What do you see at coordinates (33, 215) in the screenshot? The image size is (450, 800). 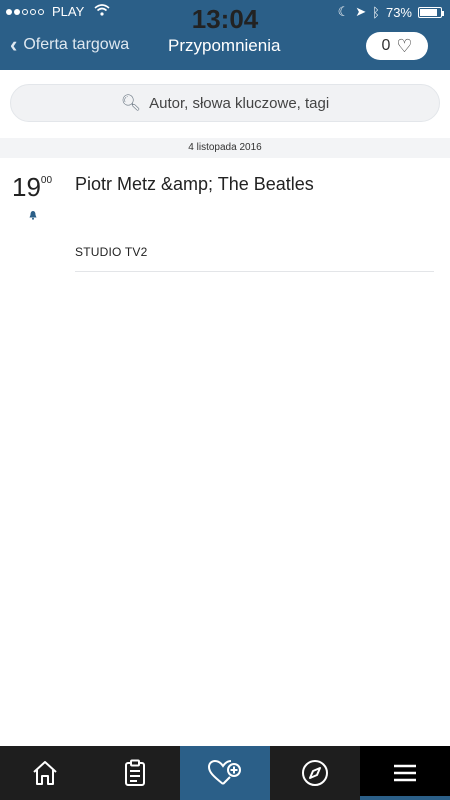 I see `reminder-bell-icon` at bounding box center [33, 215].